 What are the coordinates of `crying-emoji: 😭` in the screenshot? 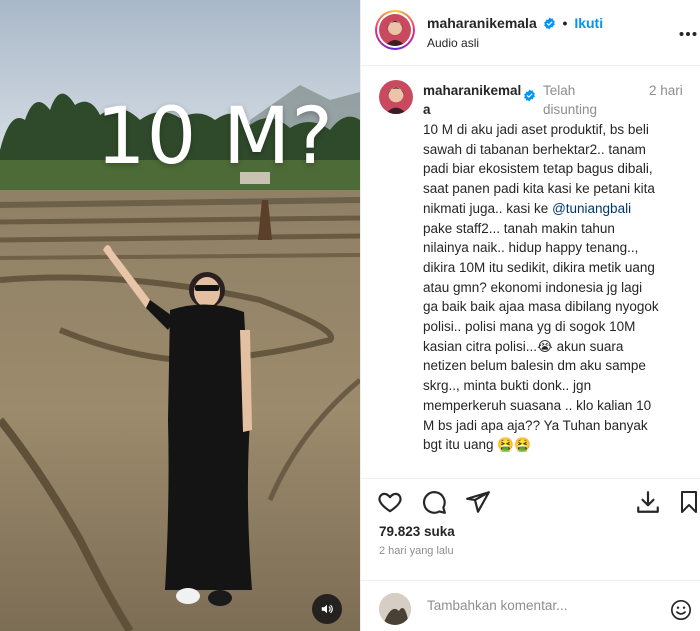 It's located at (545, 346).